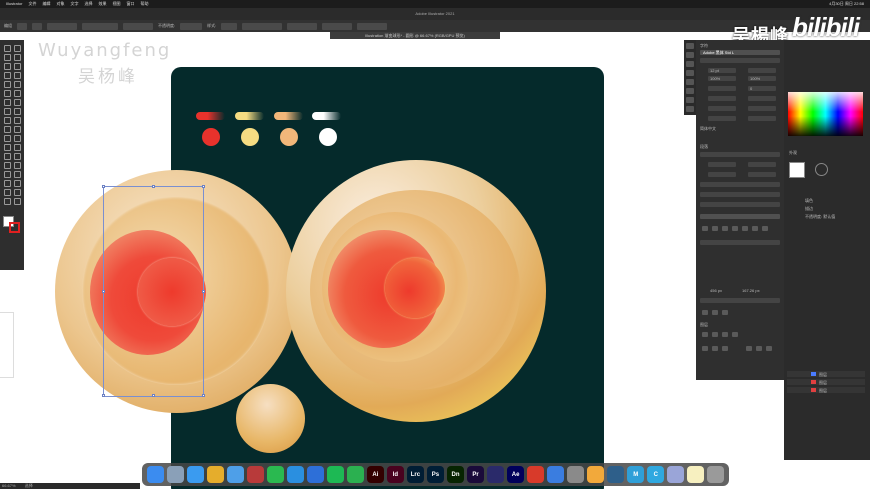 This screenshot has width=870, height=489. I want to click on more-icon, so click(769, 348).